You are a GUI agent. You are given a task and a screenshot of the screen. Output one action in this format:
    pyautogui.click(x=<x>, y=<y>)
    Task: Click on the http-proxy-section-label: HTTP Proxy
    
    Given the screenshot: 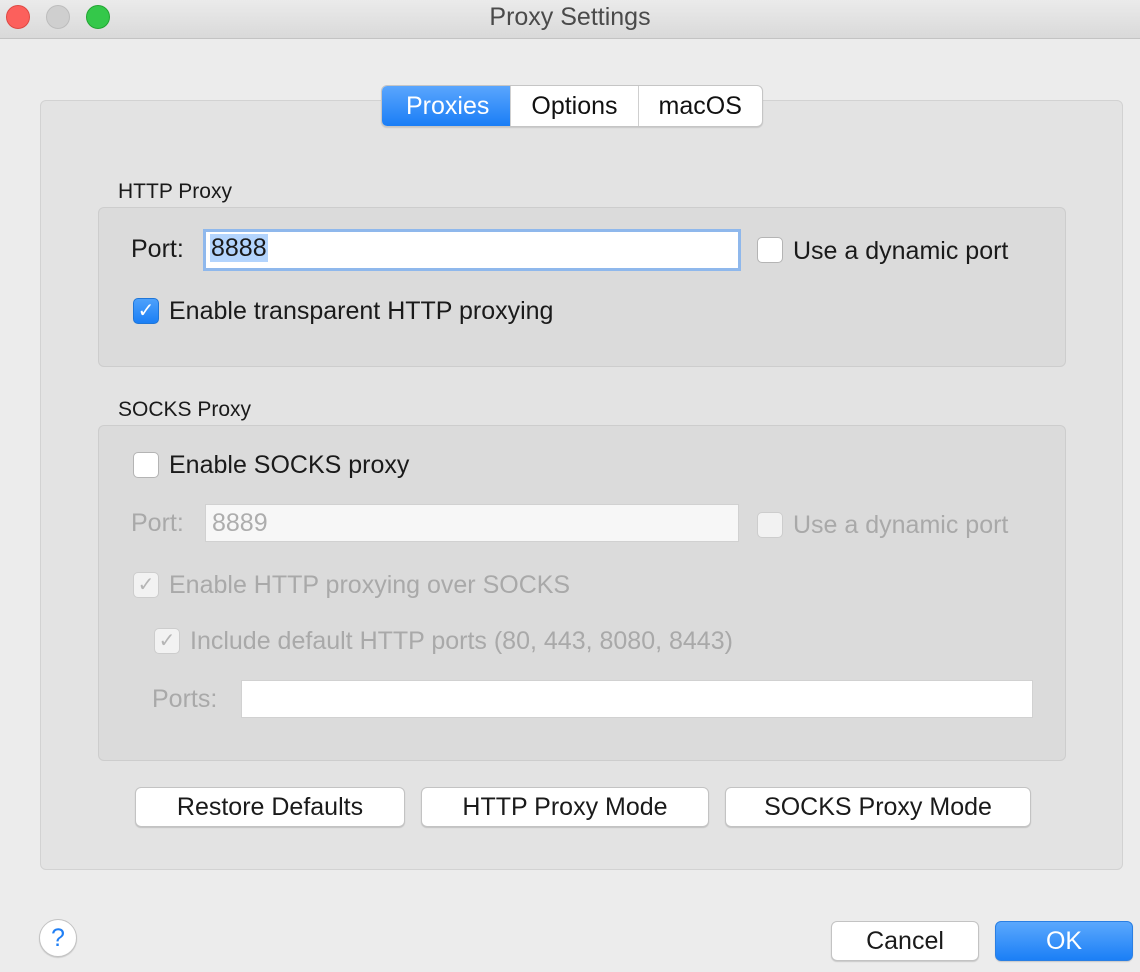 What is the action you would take?
    pyautogui.click(x=175, y=191)
    